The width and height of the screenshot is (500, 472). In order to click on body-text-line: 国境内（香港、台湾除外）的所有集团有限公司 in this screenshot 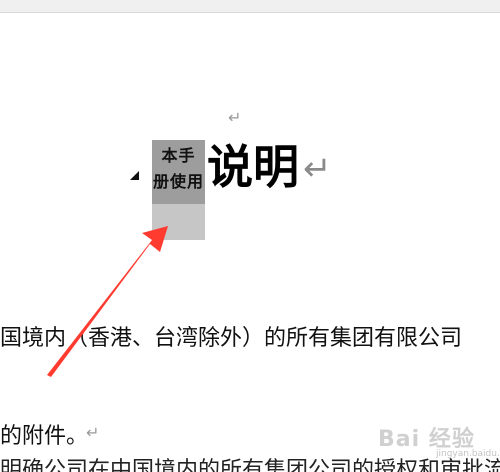, I will do `click(231, 339)`.